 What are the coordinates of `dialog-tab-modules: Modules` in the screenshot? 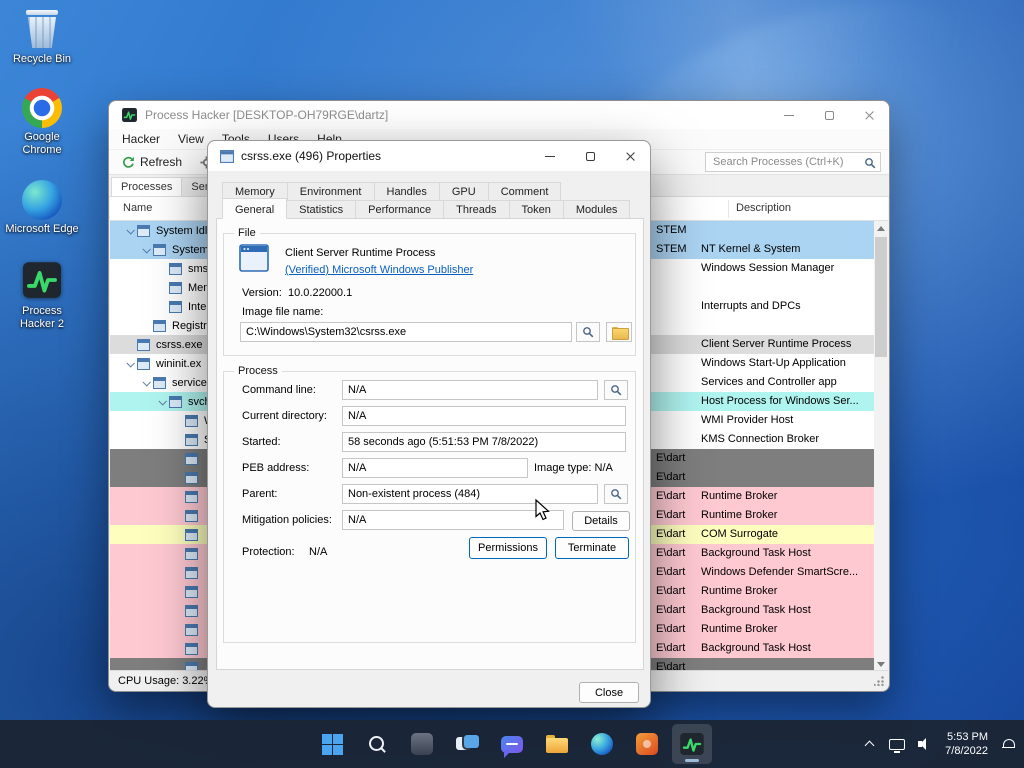 It's located at (596, 209).